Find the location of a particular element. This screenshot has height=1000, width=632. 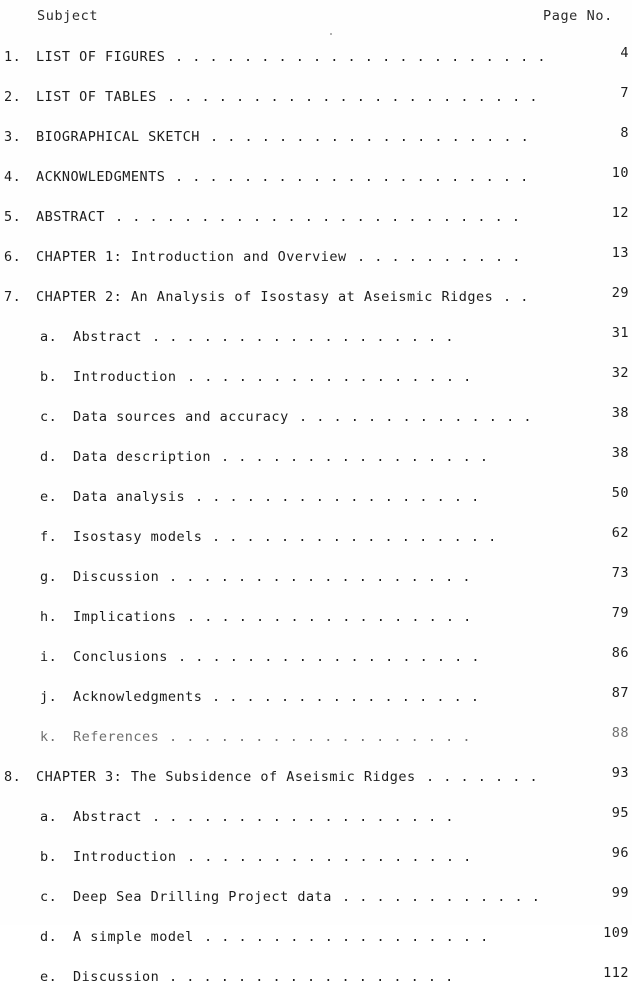

toc-entry-title: Data description is located at coordinates (142, 457).